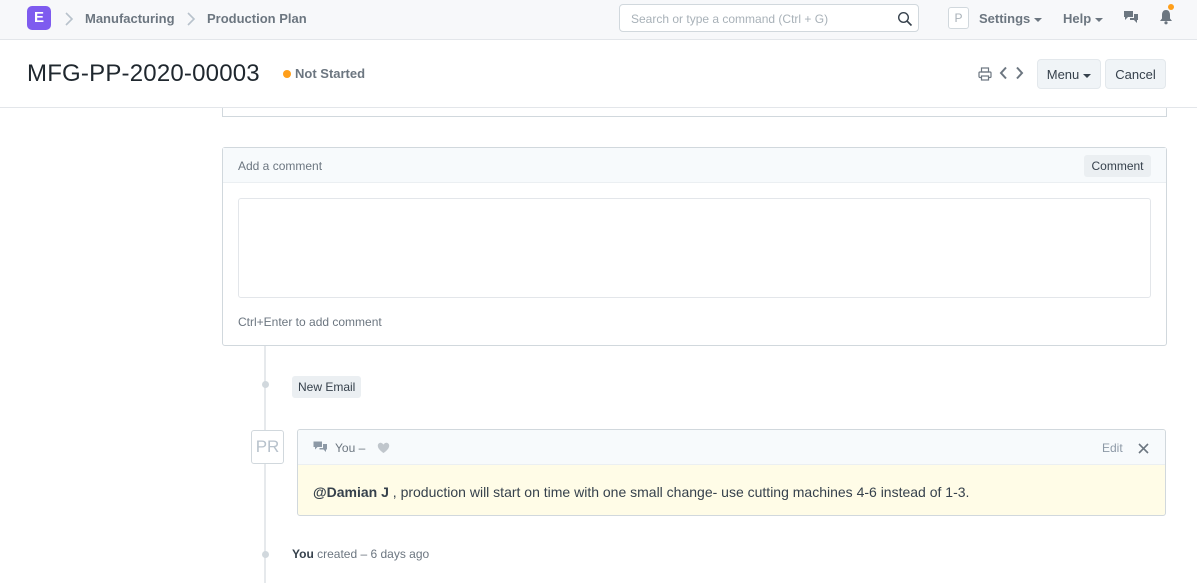 The width and height of the screenshot is (1197, 583). What do you see at coordinates (1143, 448) in the screenshot?
I see `close-icon` at bounding box center [1143, 448].